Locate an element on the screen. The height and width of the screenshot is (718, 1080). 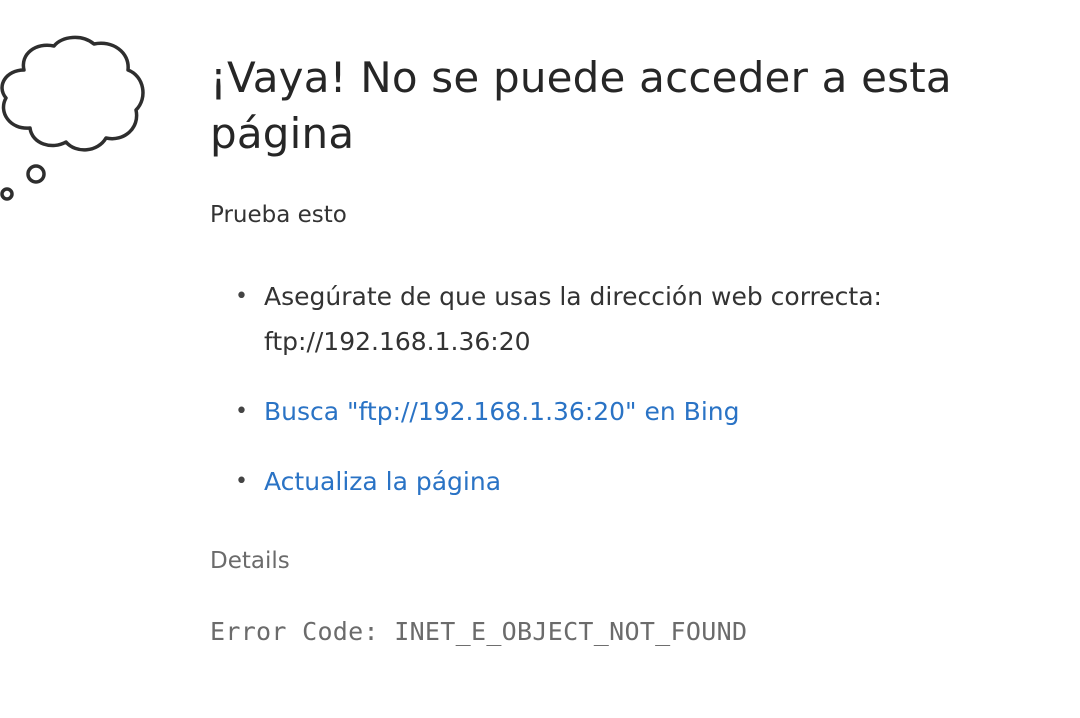
list-item: • Busca "ftp://192.168.1.36:20" en Bing is located at coordinates (590, 411).